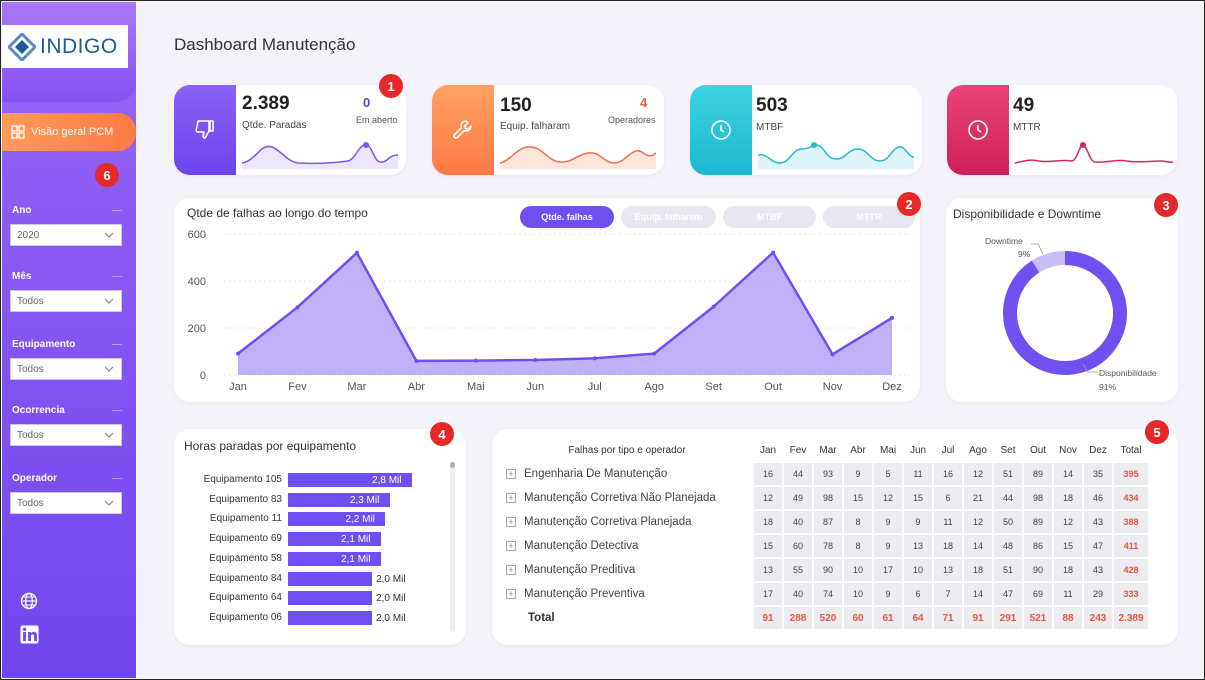 This screenshot has width=1205, height=680. I want to click on linkedin-icon, so click(29, 634).